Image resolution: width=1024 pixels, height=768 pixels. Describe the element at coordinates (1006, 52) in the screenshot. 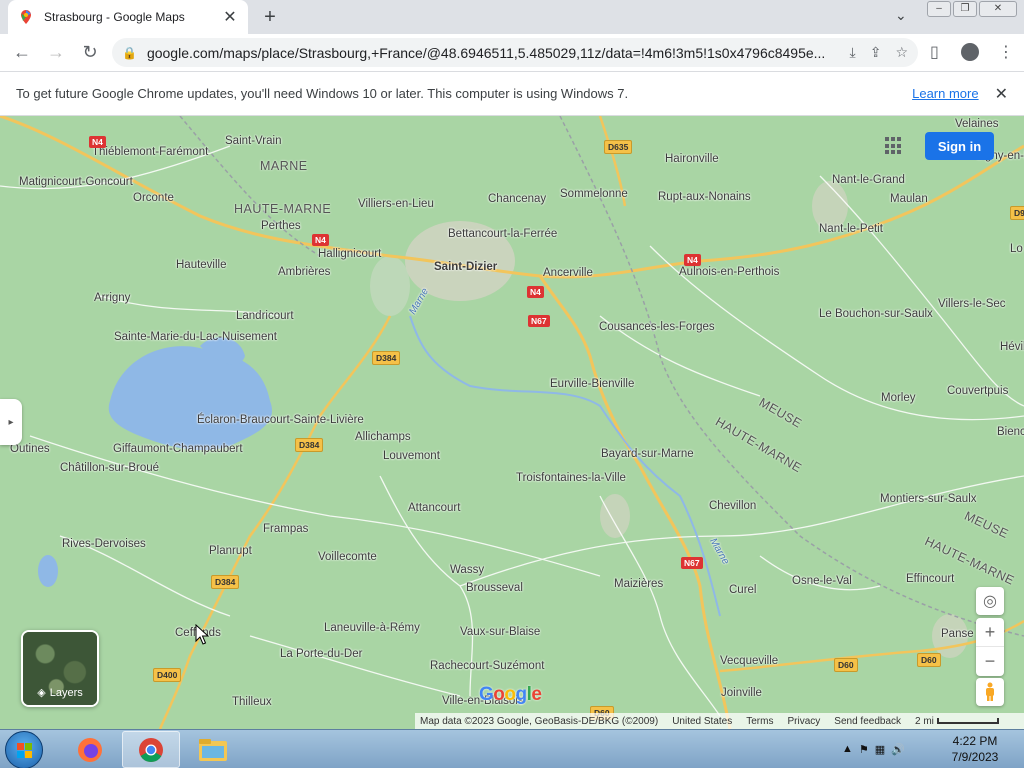

I see `menu-kebab-icon: ⋮` at that location.